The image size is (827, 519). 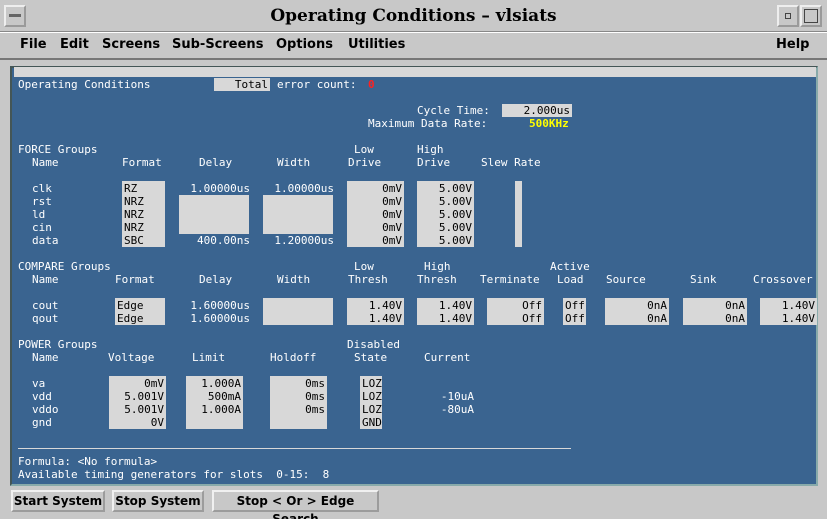 I want to click on compare-col-terminate: Terminate, so click(x=510, y=279).